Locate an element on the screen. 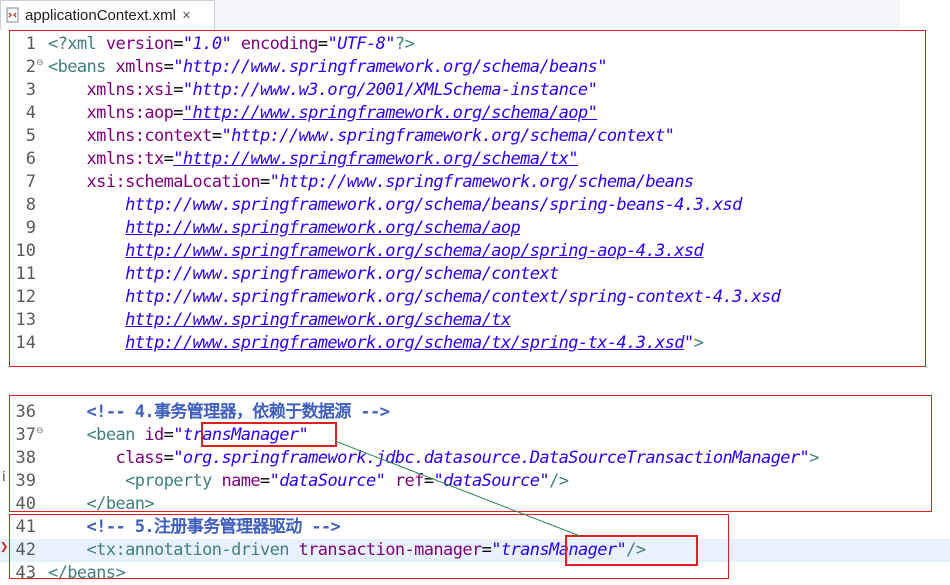 This screenshot has height=585, width=950. code-text: <bean id="transManager" is located at coordinates (197, 435).